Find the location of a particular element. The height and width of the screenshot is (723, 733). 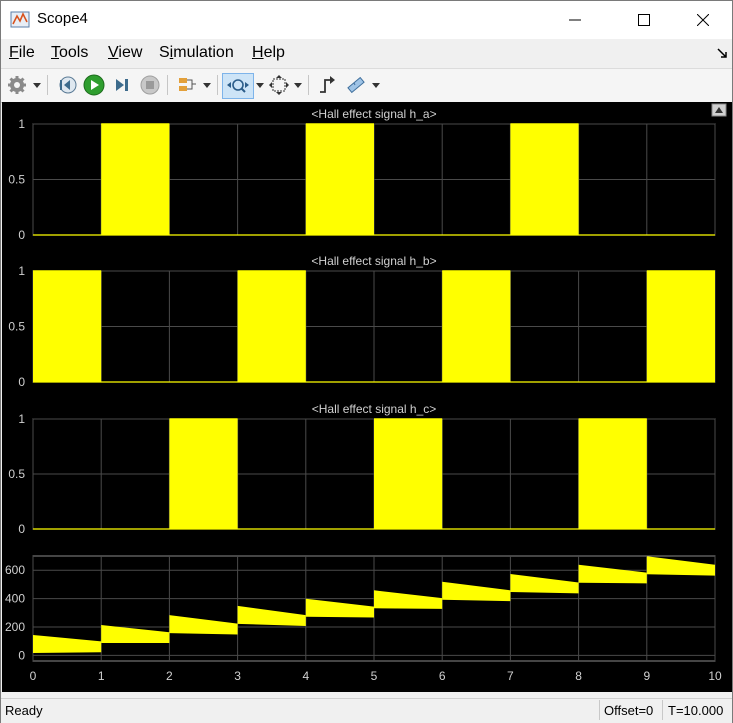

dock-arrow-icon is located at coordinates (722, 54).